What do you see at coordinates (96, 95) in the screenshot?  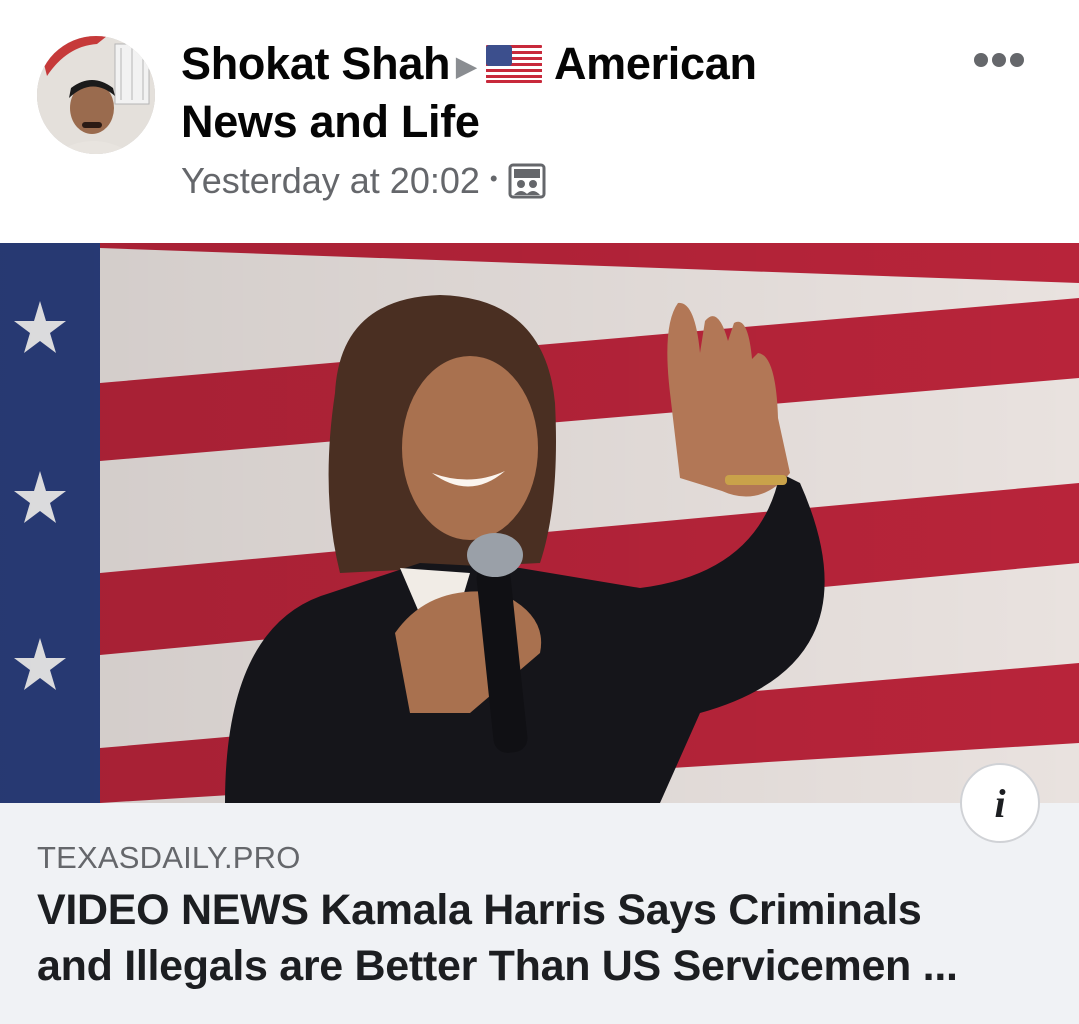 I see `author-avatar` at bounding box center [96, 95].